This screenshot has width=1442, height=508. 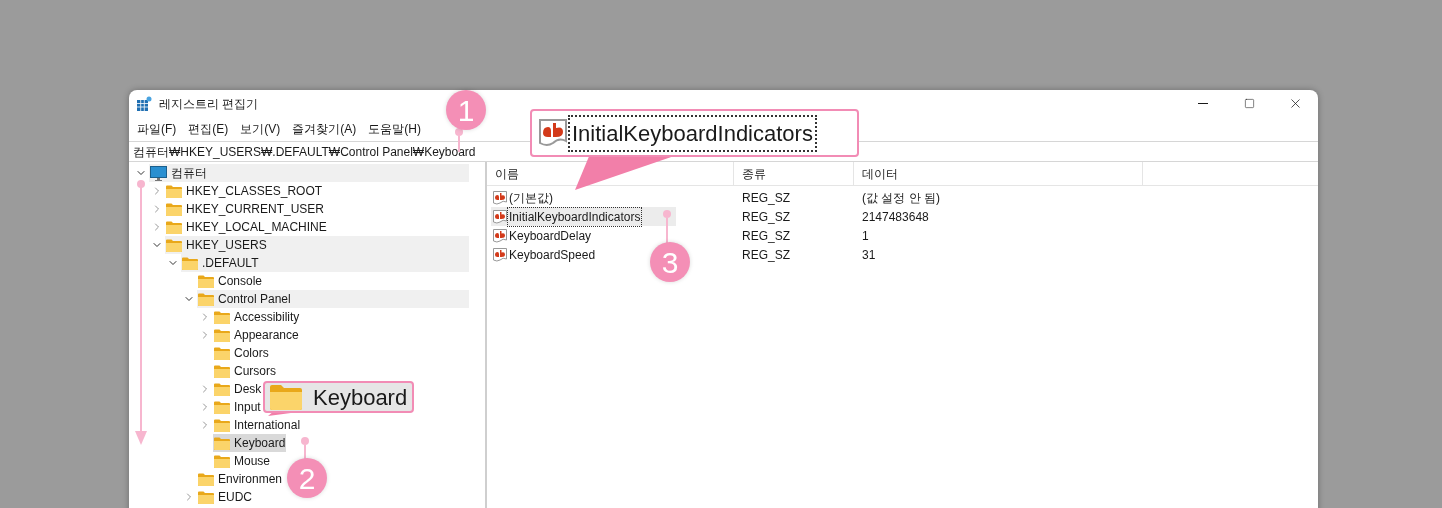 I want to click on value-data: (값 설정 안 됨), so click(x=900, y=198).